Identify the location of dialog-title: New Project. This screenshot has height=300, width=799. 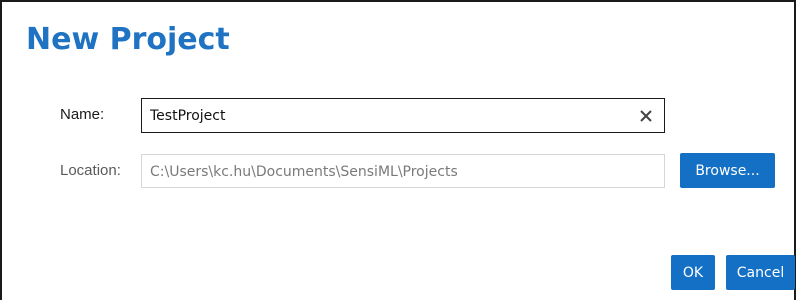
(128, 39).